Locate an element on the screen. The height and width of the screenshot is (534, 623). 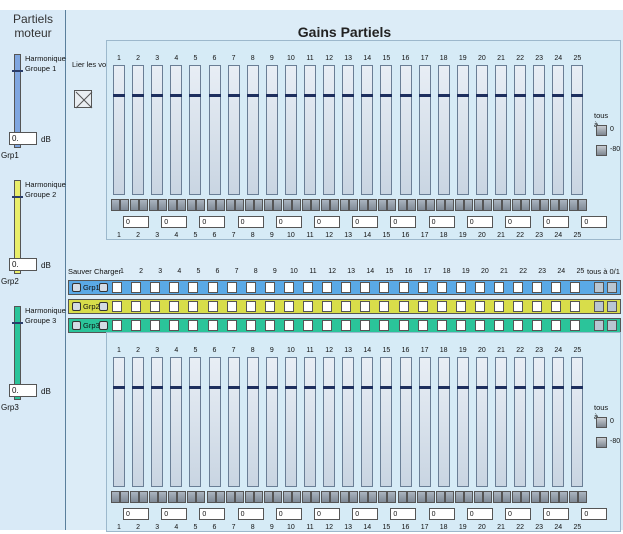
set-all-0-button is located at coordinates (601, 130).